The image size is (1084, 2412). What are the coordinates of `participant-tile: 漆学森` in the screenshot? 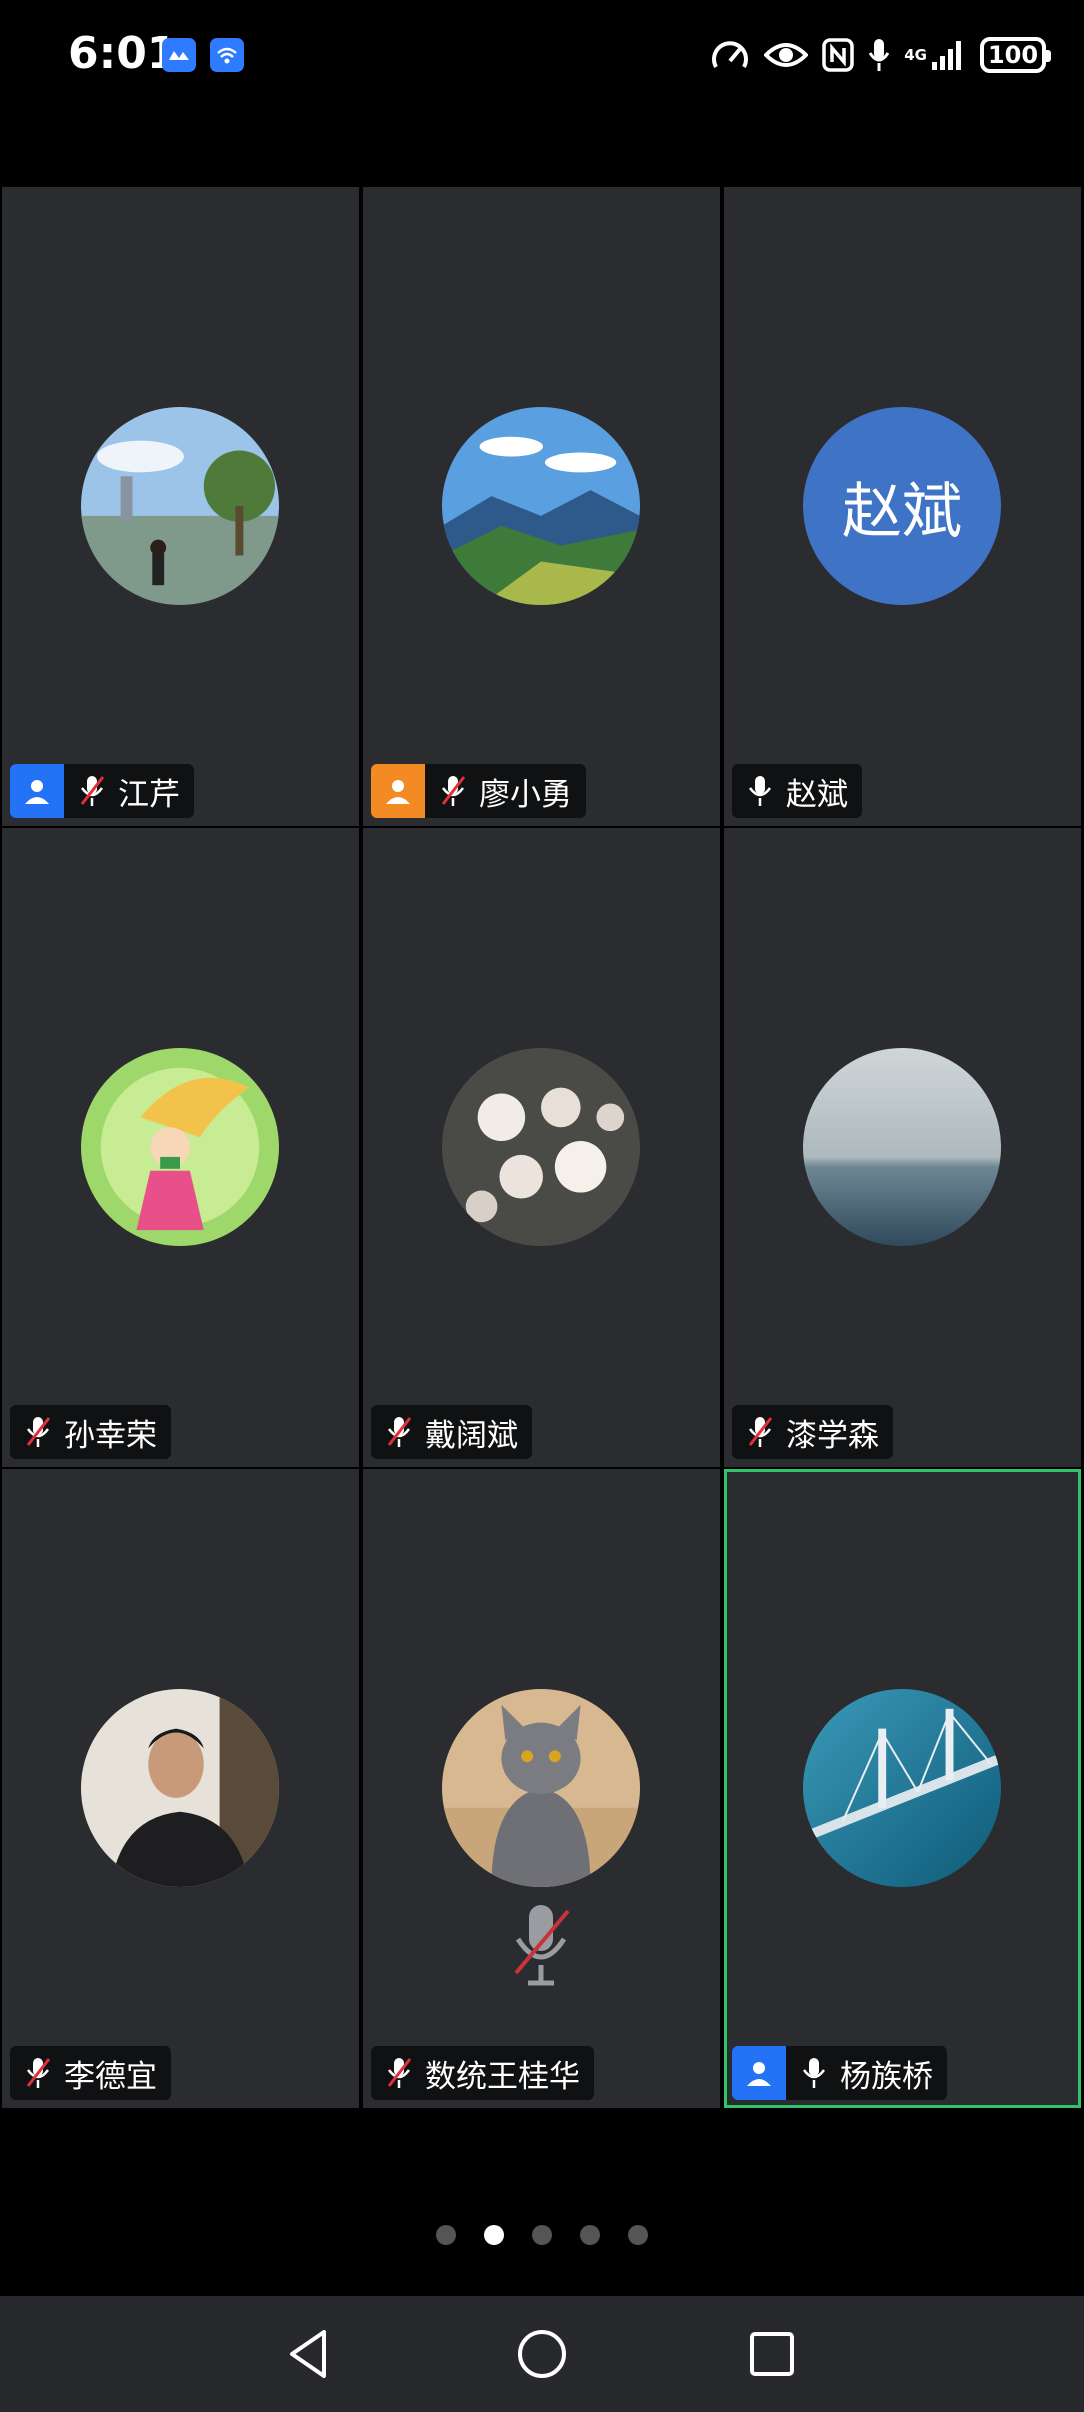 It's located at (902, 1147).